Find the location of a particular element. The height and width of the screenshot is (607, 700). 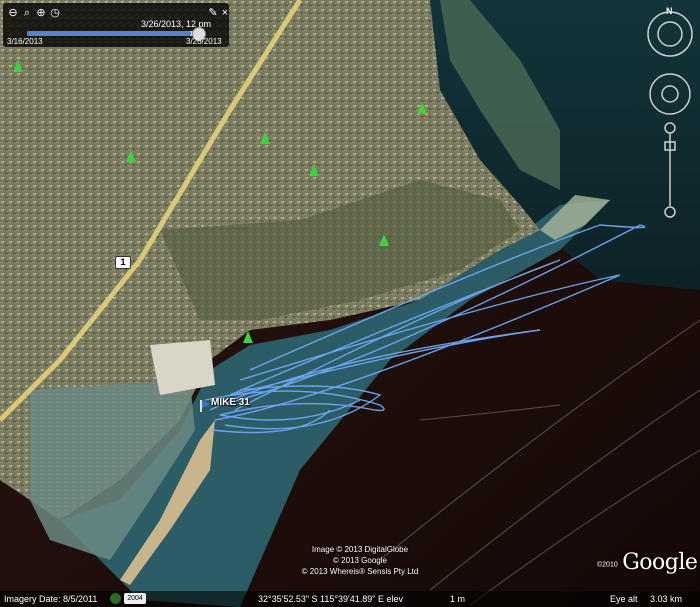

zoom-slider-icon is located at coordinates (670, 170).